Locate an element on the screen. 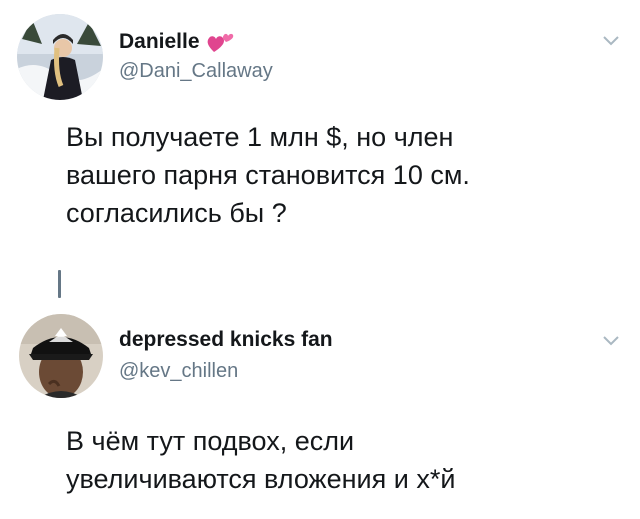  user-handle: @kev_chillen is located at coordinates (178, 371).